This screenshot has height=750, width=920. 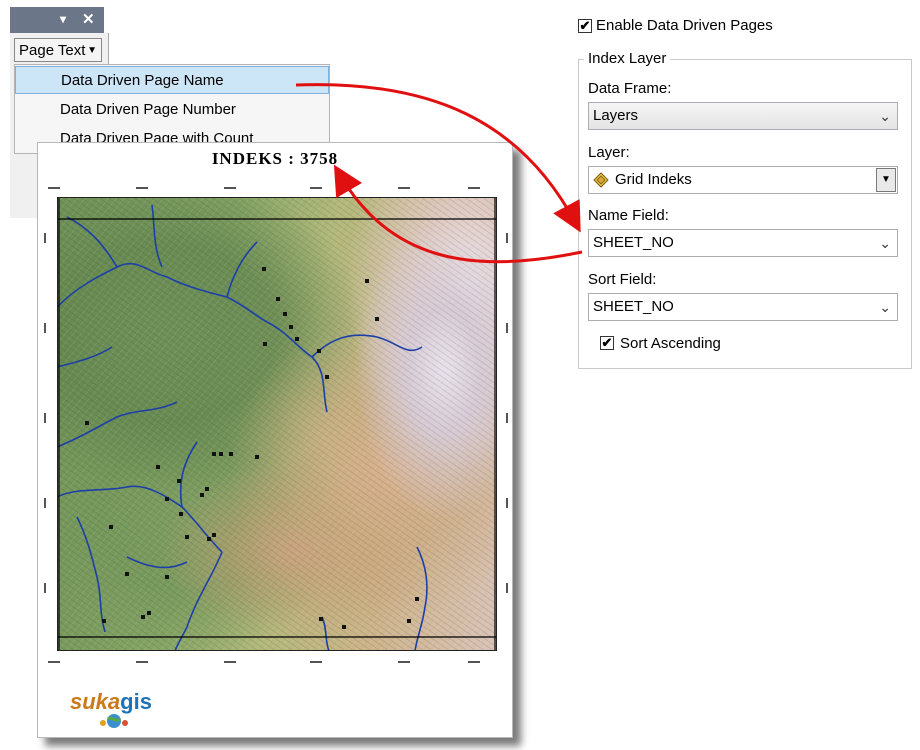 What do you see at coordinates (63, 19) in the screenshot?
I see `toolbar-menu-chevron-icon: ▾` at bounding box center [63, 19].